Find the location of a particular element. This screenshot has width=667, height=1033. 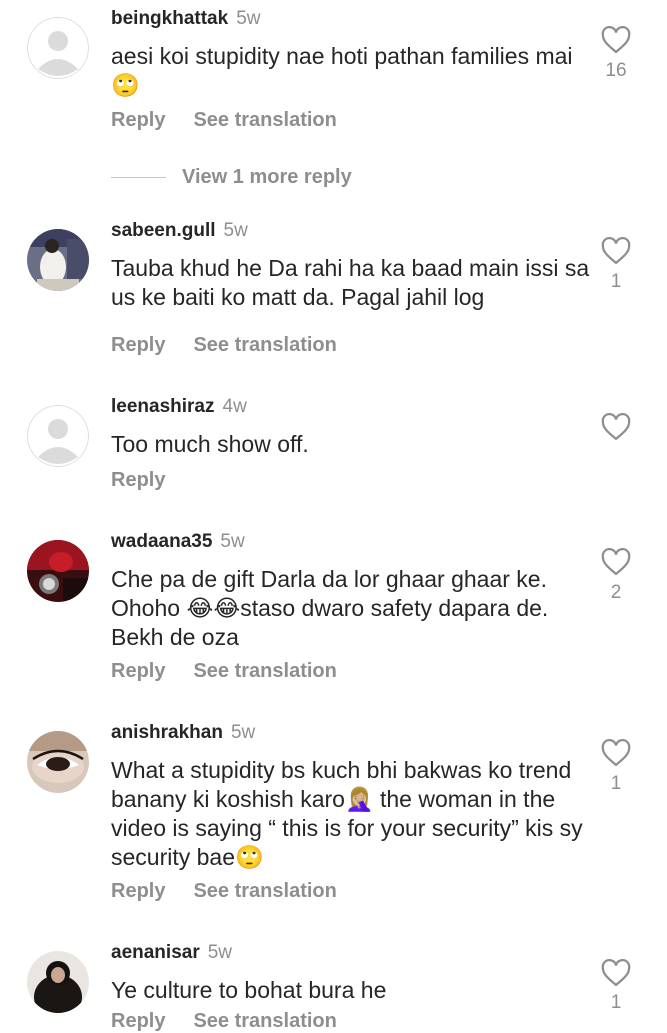

comment-username-row: wadaana35 5w is located at coordinates (178, 542).